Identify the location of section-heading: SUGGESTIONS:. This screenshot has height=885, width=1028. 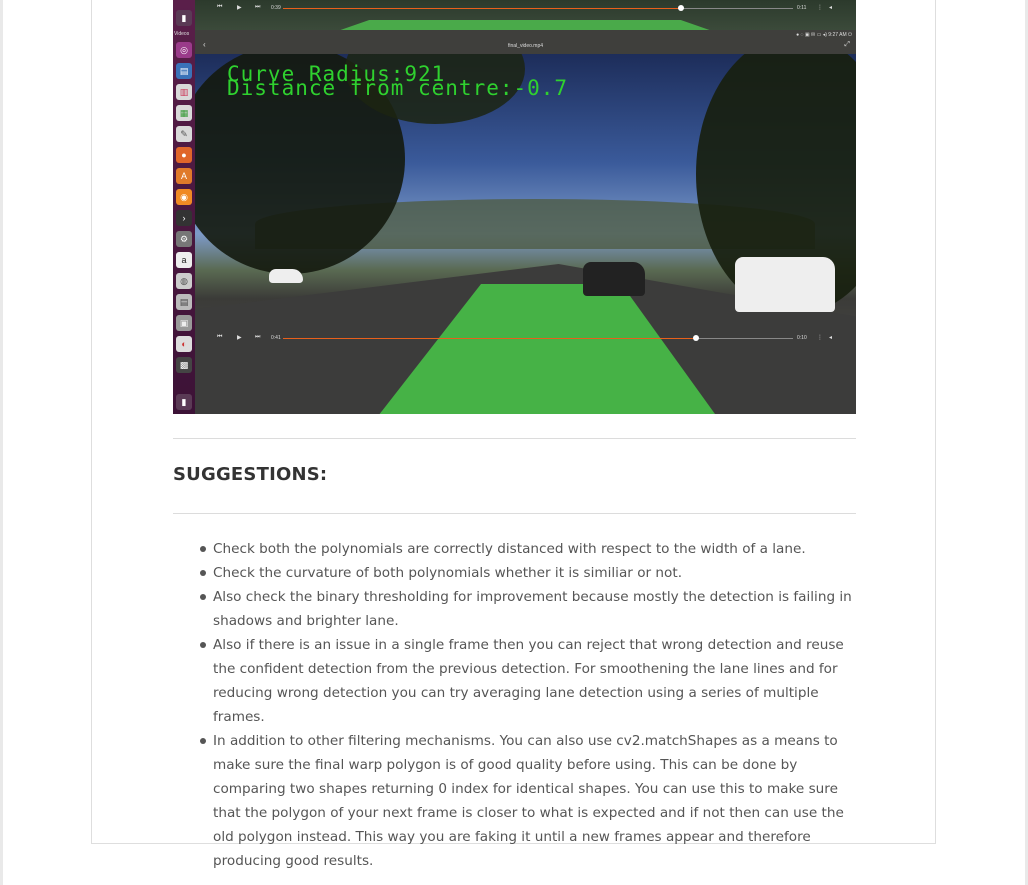
(250, 474).